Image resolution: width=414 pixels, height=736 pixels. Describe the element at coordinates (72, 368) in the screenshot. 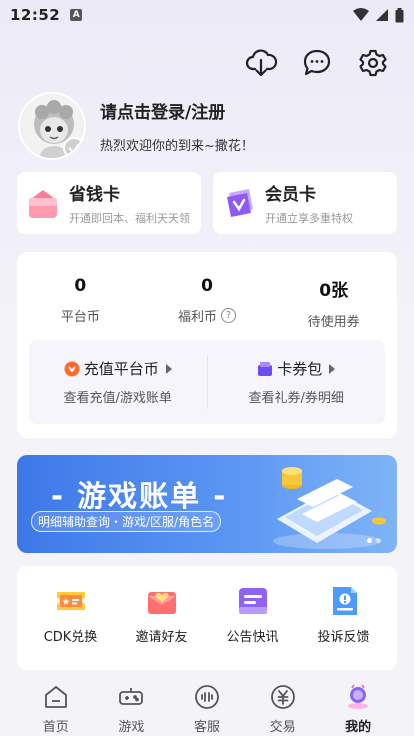

I see `recharge-icon` at that location.